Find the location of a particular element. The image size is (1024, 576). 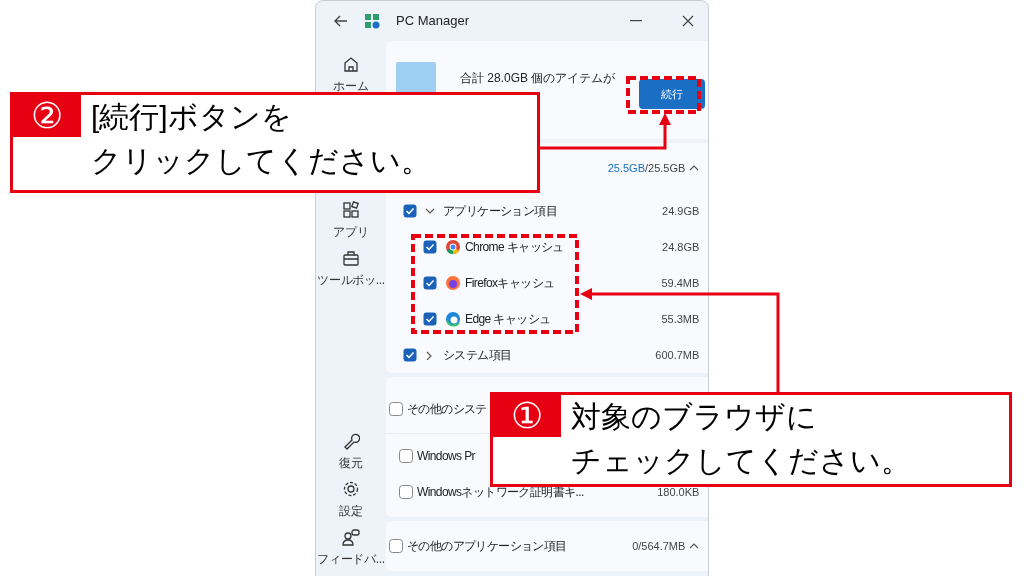

wrench-icon is located at coordinates (351, 441).